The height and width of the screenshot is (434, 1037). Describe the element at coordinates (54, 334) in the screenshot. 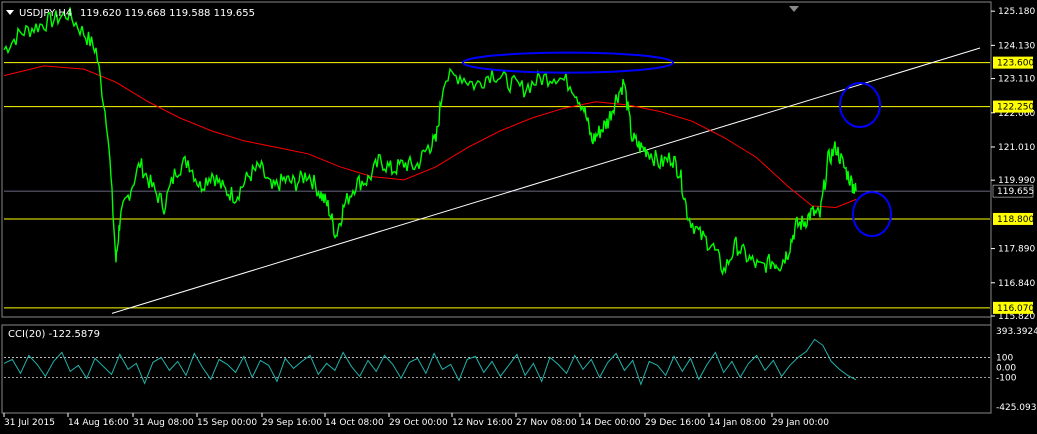

I see `cci-header-label: CCI(20) -122.5879` at that location.